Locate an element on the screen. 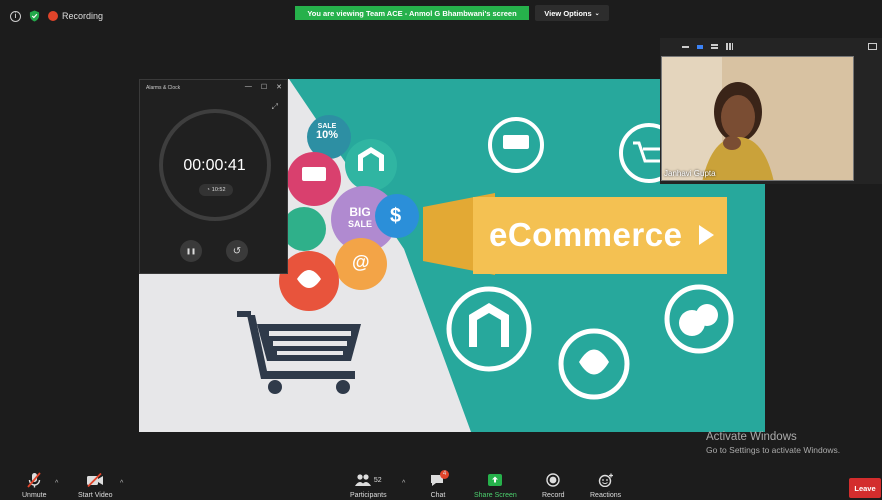 This screenshot has height=500, width=882. big-sale-label: BIG SALE is located at coordinates (360, 218).